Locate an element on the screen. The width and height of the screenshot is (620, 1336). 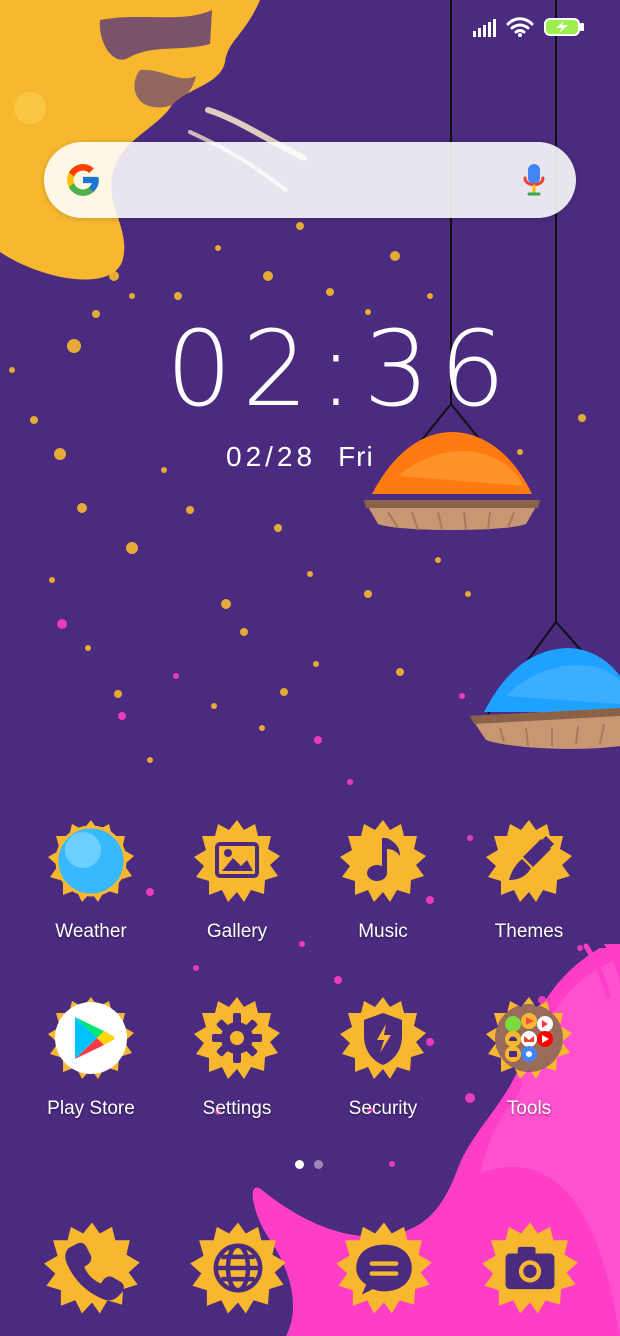
dock-phone is located at coordinates (92, 1268).